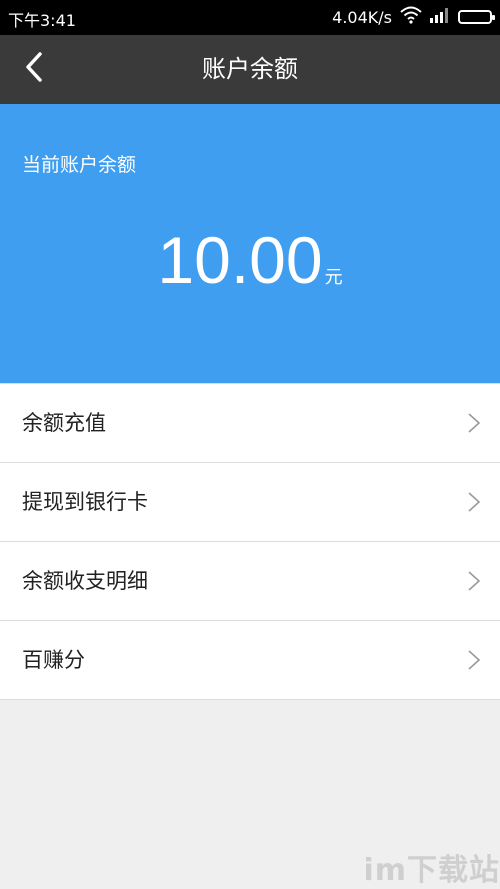 The height and width of the screenshot is (889, 500). What do you see at coordinates (250, 502) in the screenshot?
I see `menu-item-withdraw: 提现到银行卡` at bounding box center [250, 502].